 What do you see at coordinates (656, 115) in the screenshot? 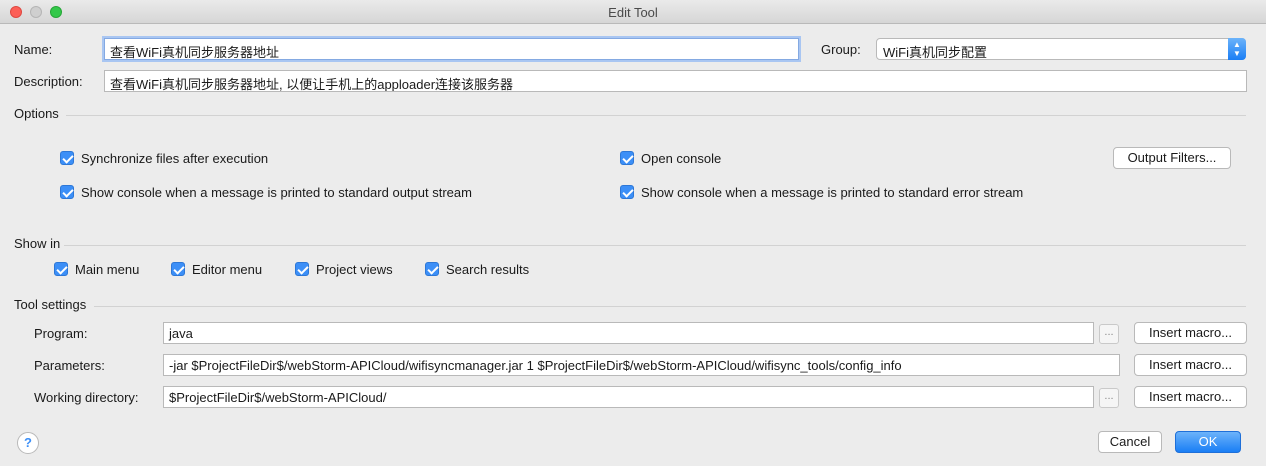
I see `options-divider` at bounding box center [656, 115].